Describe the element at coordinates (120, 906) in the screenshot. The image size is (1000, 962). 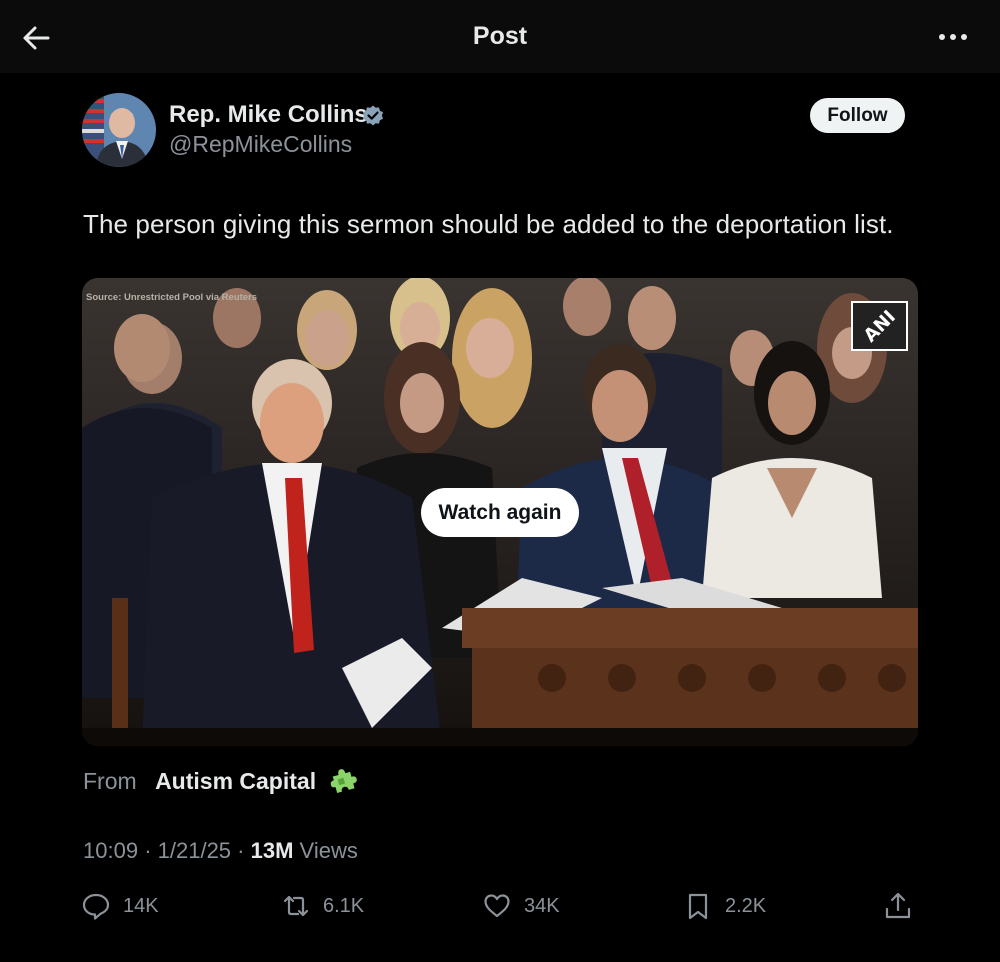
I see `reply-button: 14K` at that location.